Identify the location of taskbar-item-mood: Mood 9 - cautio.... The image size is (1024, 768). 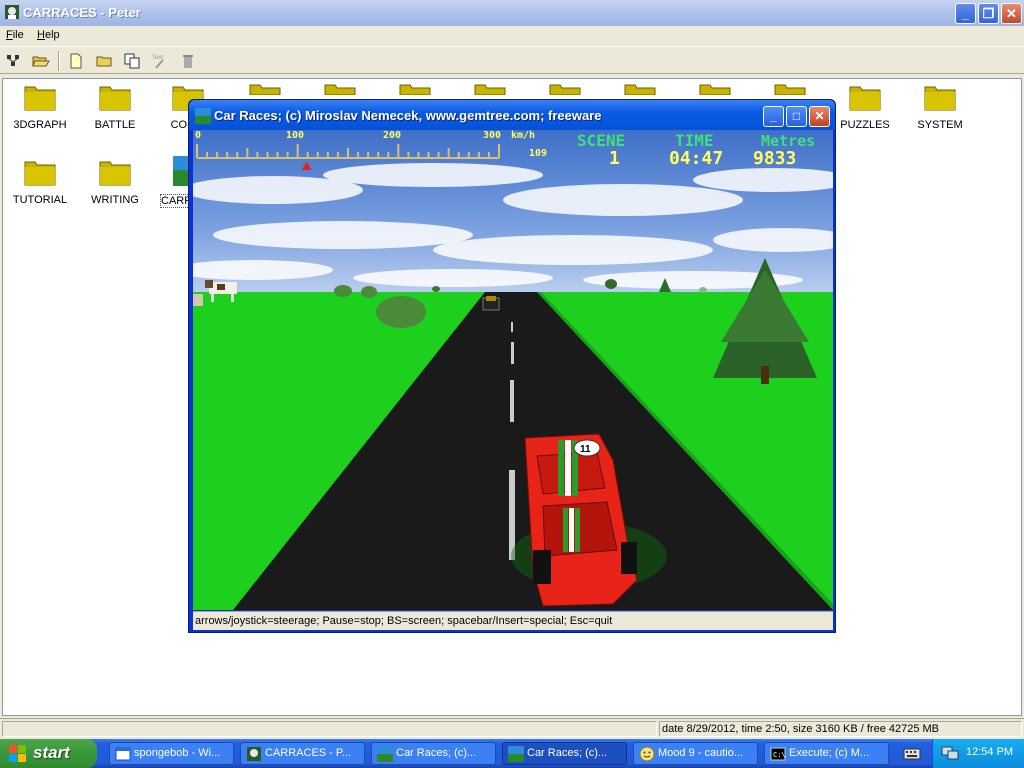
(695, 753).